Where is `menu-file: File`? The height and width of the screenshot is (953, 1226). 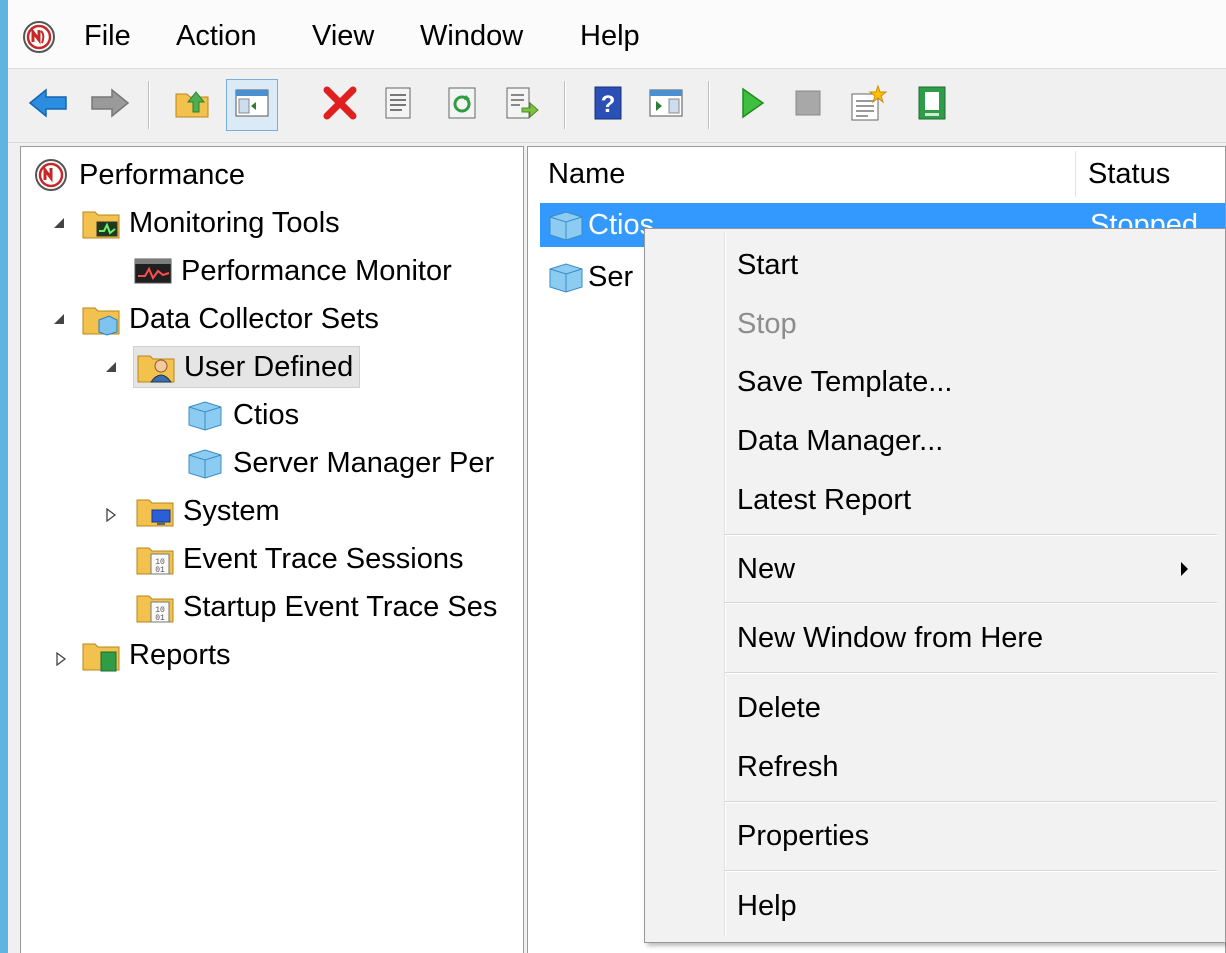 menu-file: File is located at coordinates (107, 36).